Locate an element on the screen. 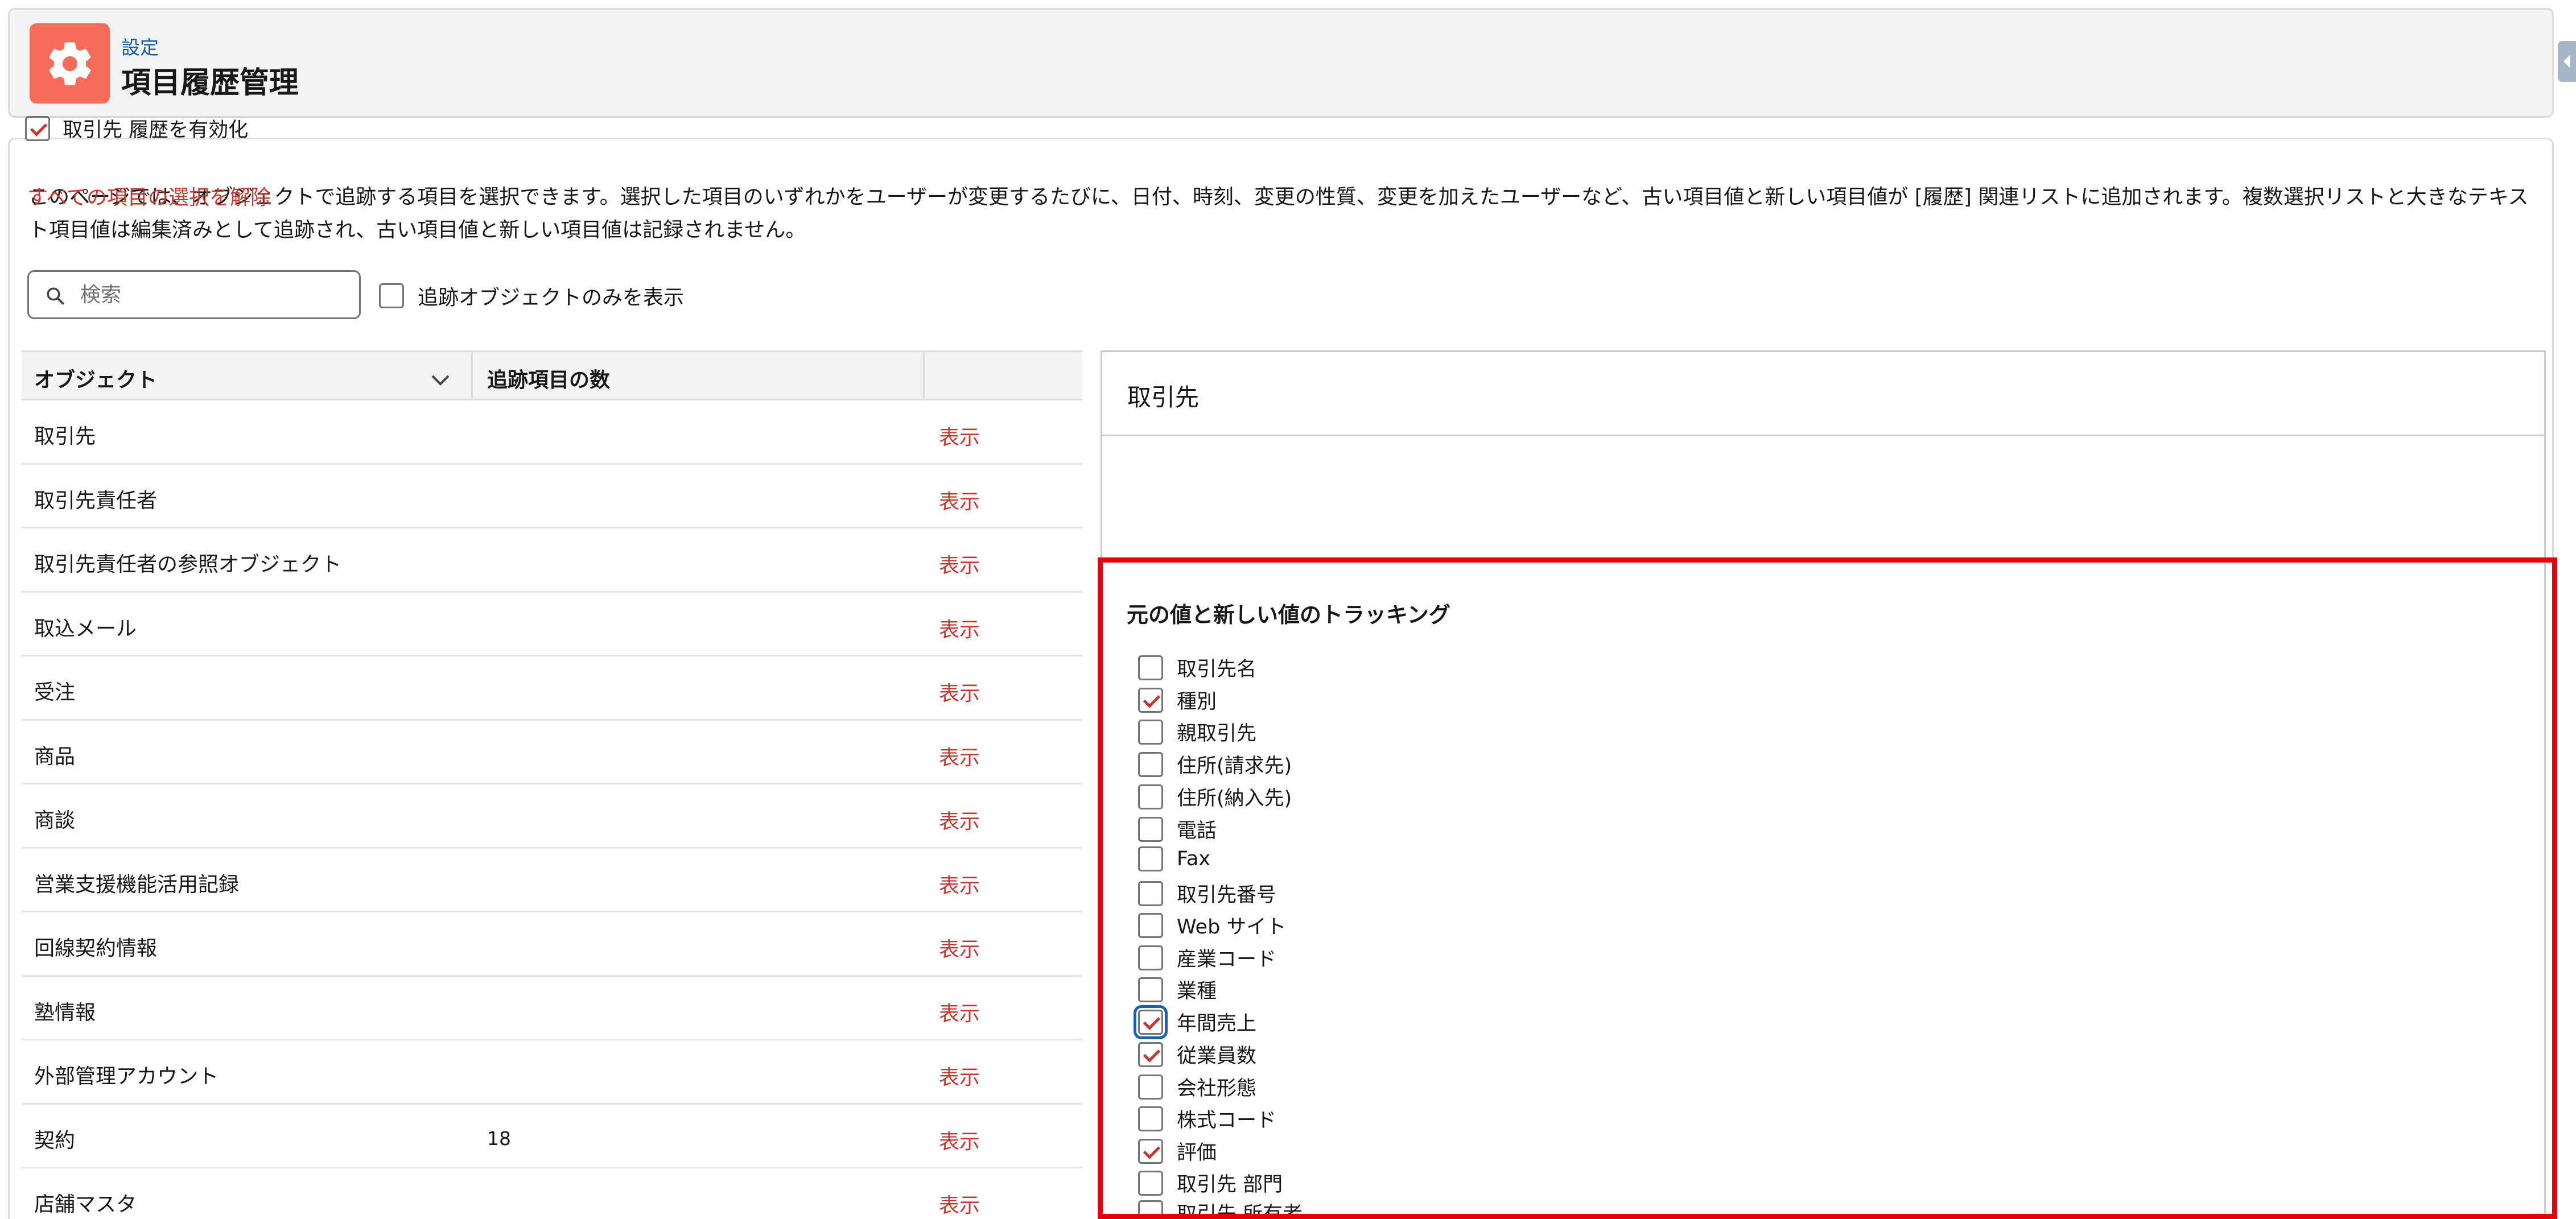  field-label: Web サイト is located at coordinates (1232, 927).